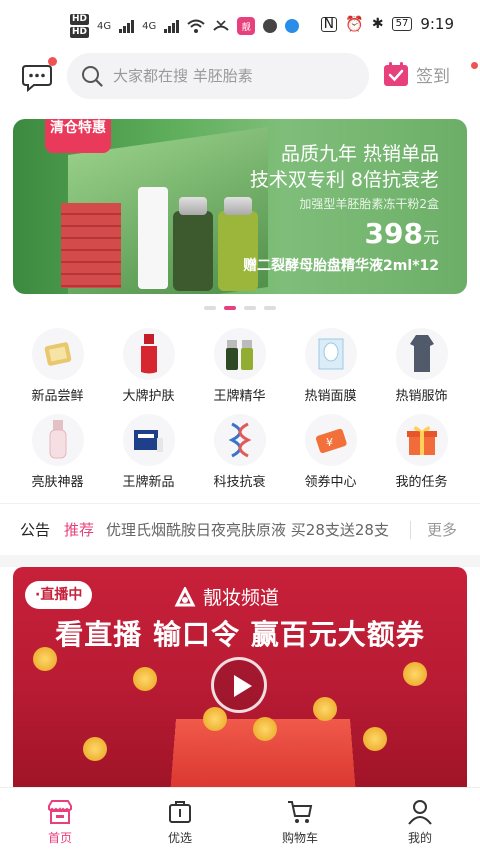  I want to click on checkin-label: 签到, so click(433, 74).